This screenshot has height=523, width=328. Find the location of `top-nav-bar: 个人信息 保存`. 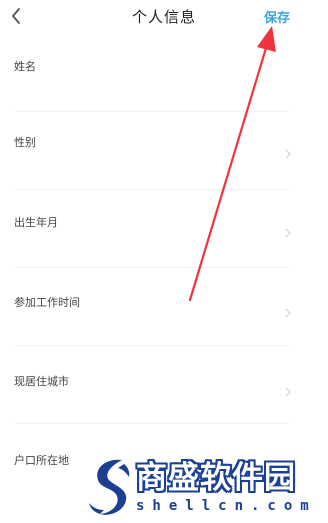

top-nav-bar: 个人信息 保存 is located at coordinates (164, 17).